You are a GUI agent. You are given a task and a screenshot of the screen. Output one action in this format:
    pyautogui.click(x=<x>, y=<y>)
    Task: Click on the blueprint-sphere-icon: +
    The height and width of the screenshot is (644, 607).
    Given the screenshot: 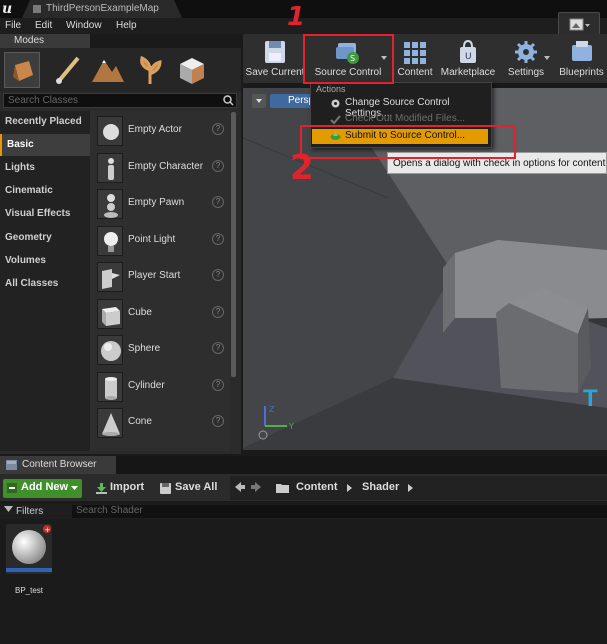 What is the action you would take?
    pyautogui.click(x=29, y=548)
    